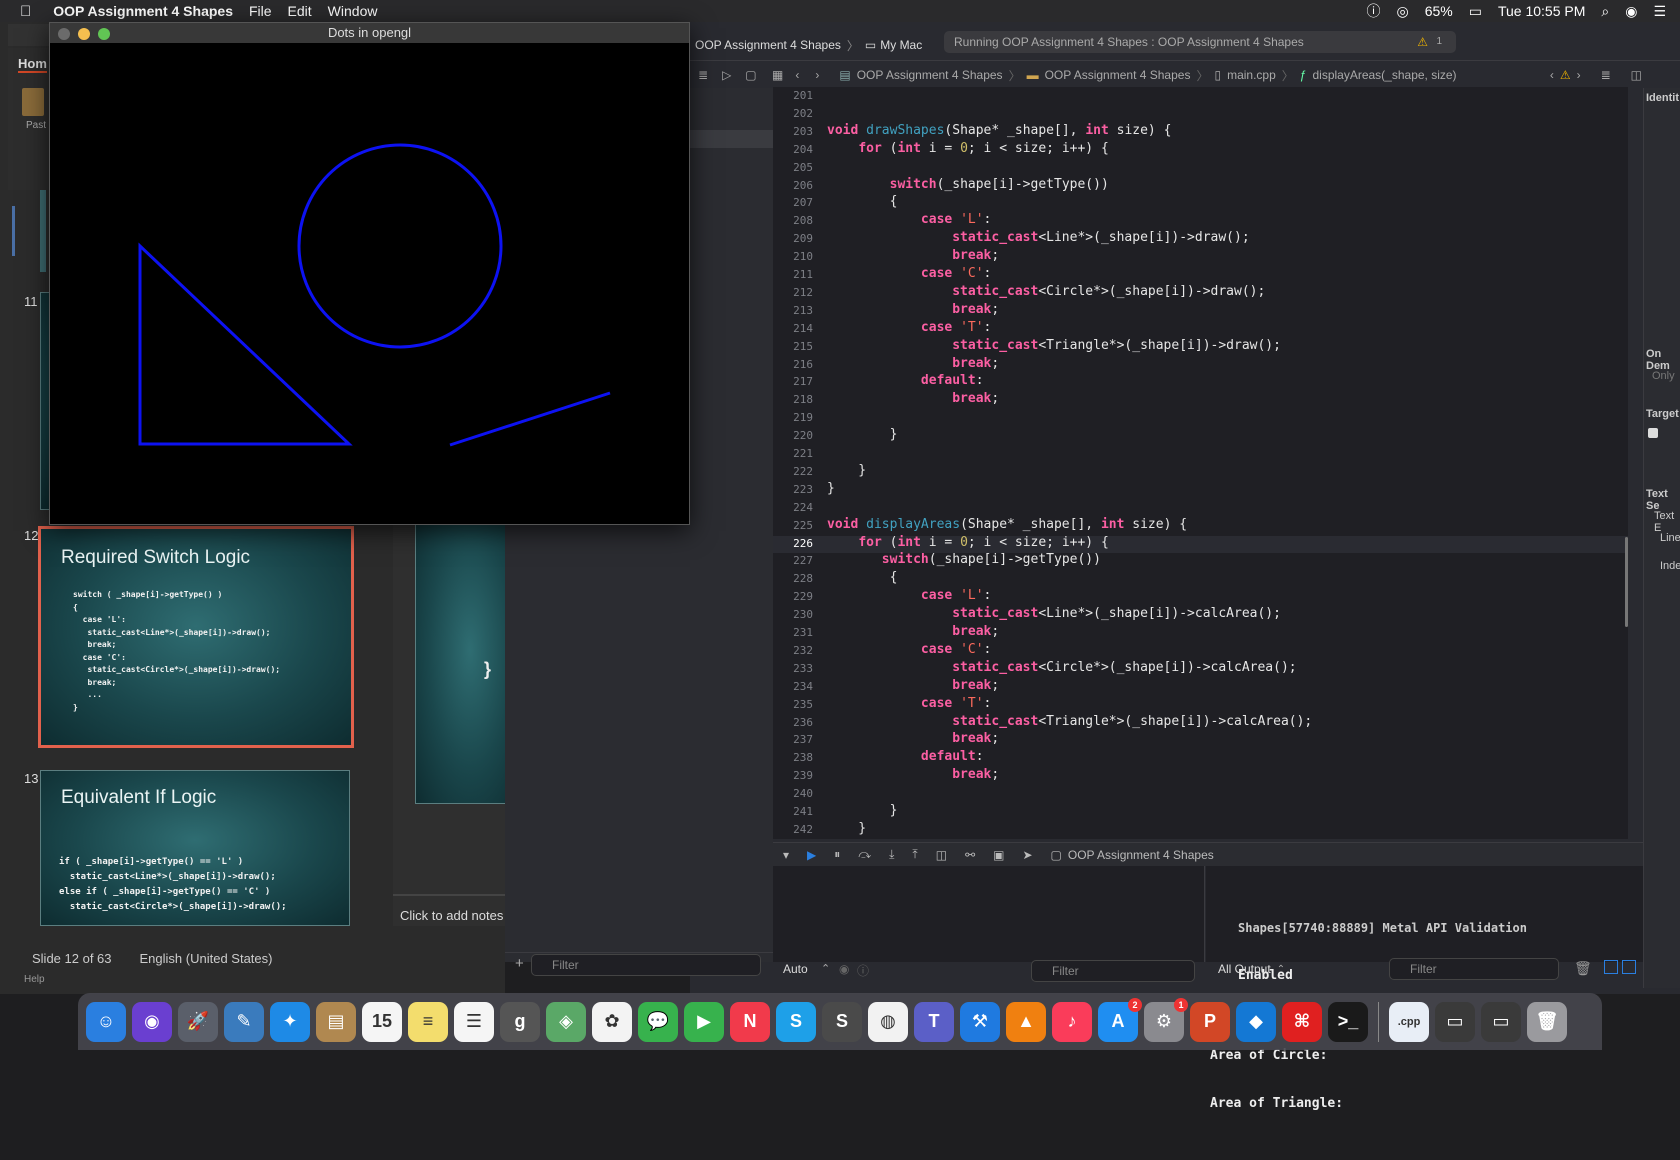 This screenshot has height=1160, width=1680. I want to click on zoom-button, so click(104, 34).